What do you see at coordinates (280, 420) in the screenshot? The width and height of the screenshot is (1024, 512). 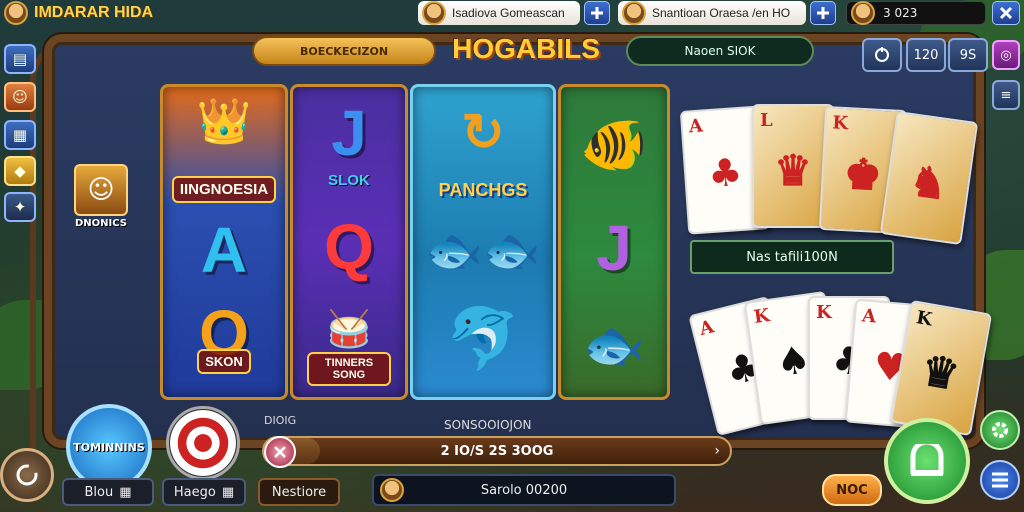 I see `small-label: DIOIG` at bounding box center [280, 420].